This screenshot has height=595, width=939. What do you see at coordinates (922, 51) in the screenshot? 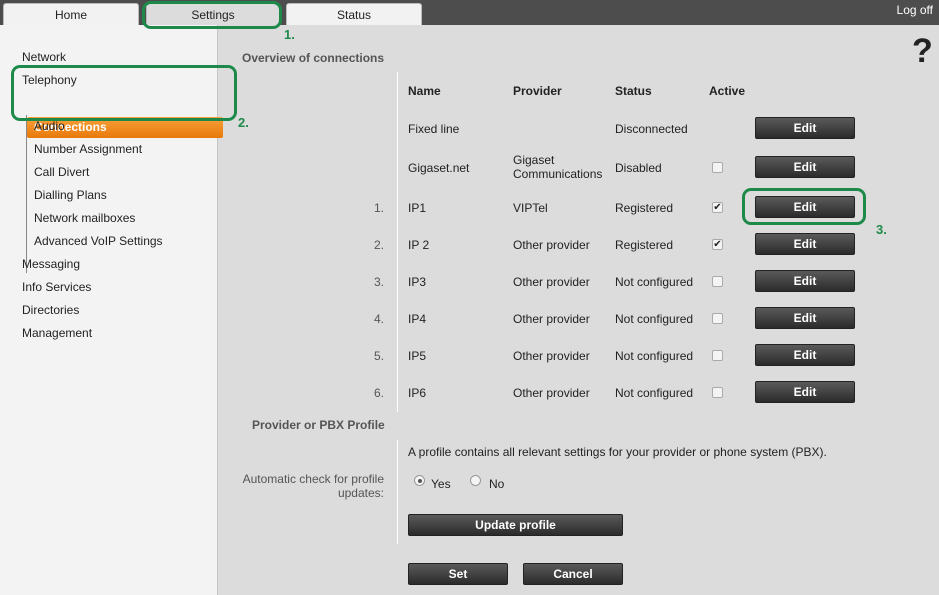
I see `help-icon: ?` at bounding box center [922, 51].